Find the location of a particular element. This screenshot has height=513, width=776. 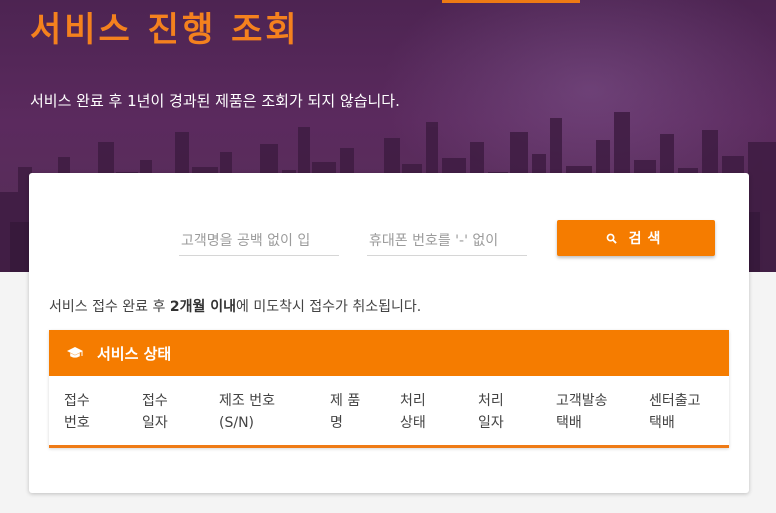

search-icon is located at coordinates (611, 238).